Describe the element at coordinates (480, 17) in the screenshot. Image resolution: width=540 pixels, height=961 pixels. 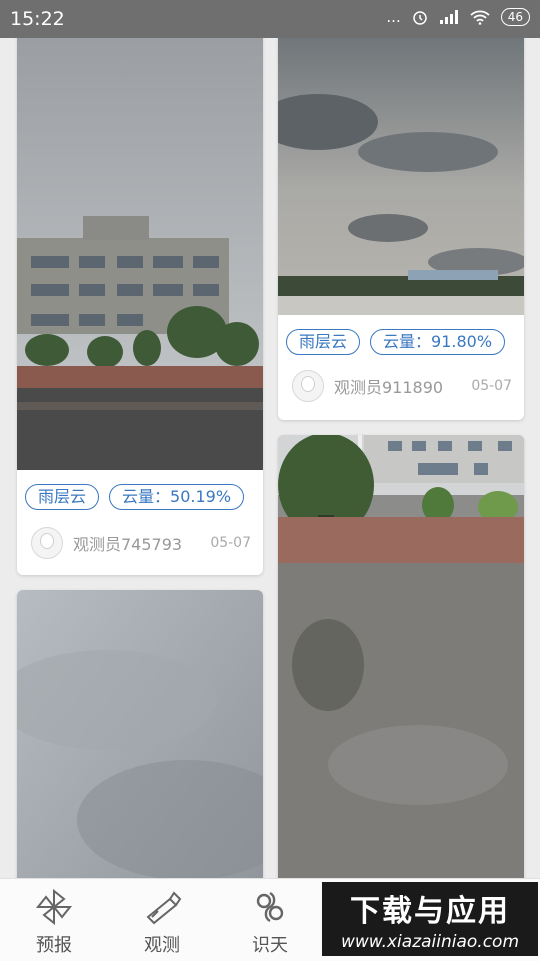
I see `wifi-icon` at that location.